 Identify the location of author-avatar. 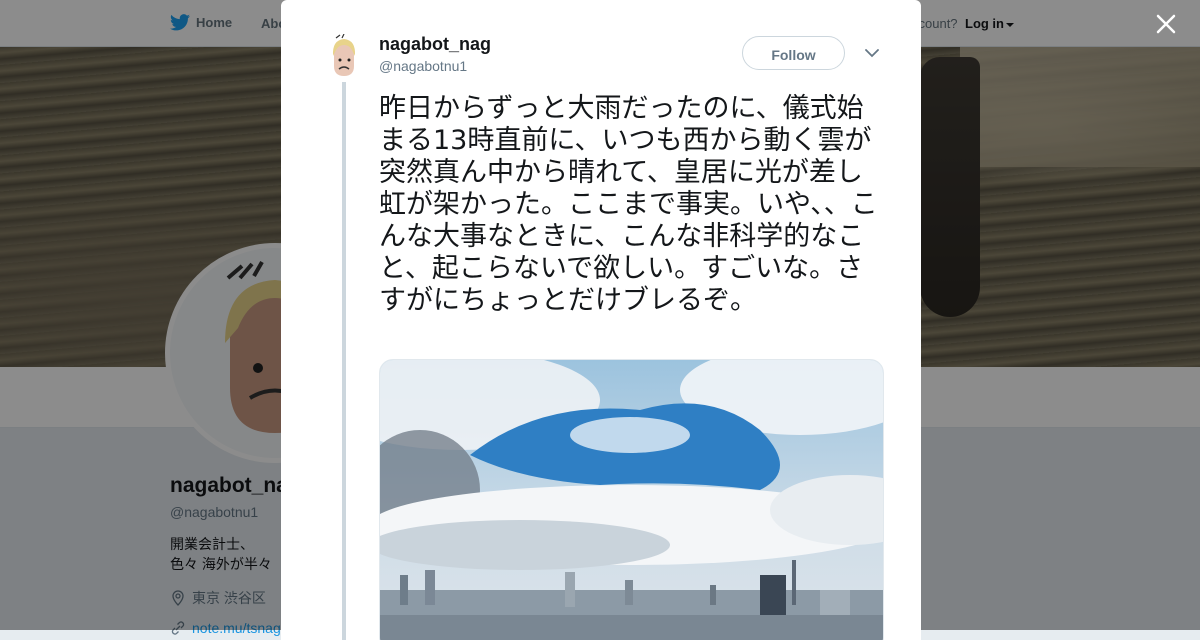
(344, 56).